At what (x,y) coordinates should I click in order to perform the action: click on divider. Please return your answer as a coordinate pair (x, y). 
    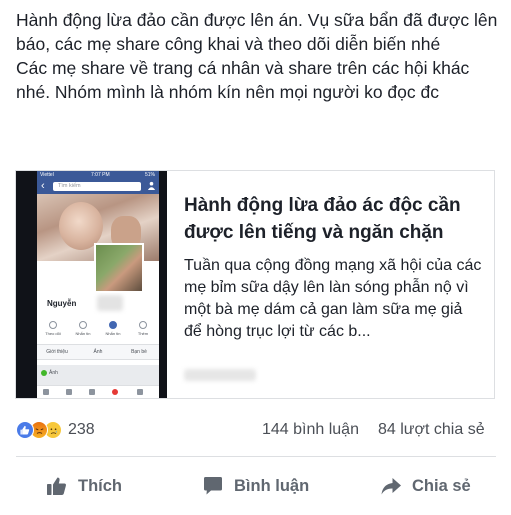
    Looking at the image, I should click on (256, 456).